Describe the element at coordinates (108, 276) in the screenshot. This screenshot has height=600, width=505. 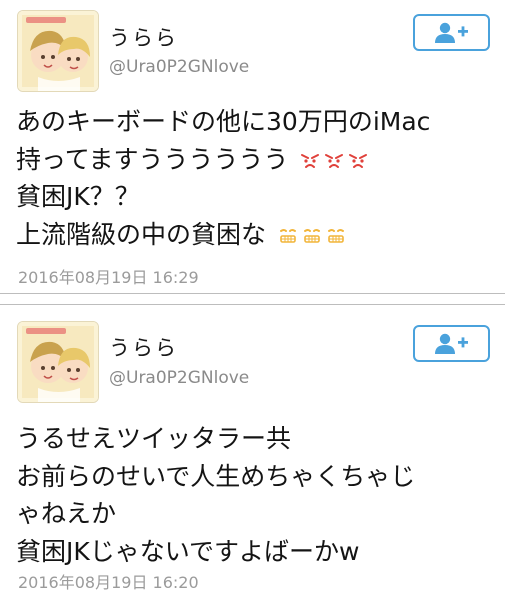
I see `timestamp: 2016年08月19日 16:29` at that location.